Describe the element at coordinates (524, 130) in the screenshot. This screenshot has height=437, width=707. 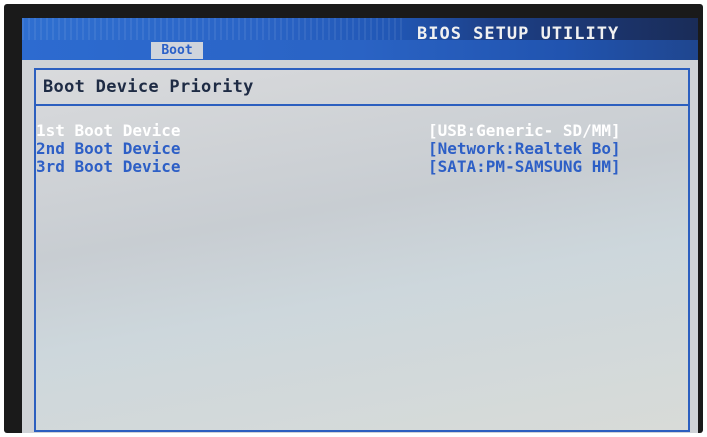
I see `boot-device-value: [USB:Generic- SD/MM]` at that location.